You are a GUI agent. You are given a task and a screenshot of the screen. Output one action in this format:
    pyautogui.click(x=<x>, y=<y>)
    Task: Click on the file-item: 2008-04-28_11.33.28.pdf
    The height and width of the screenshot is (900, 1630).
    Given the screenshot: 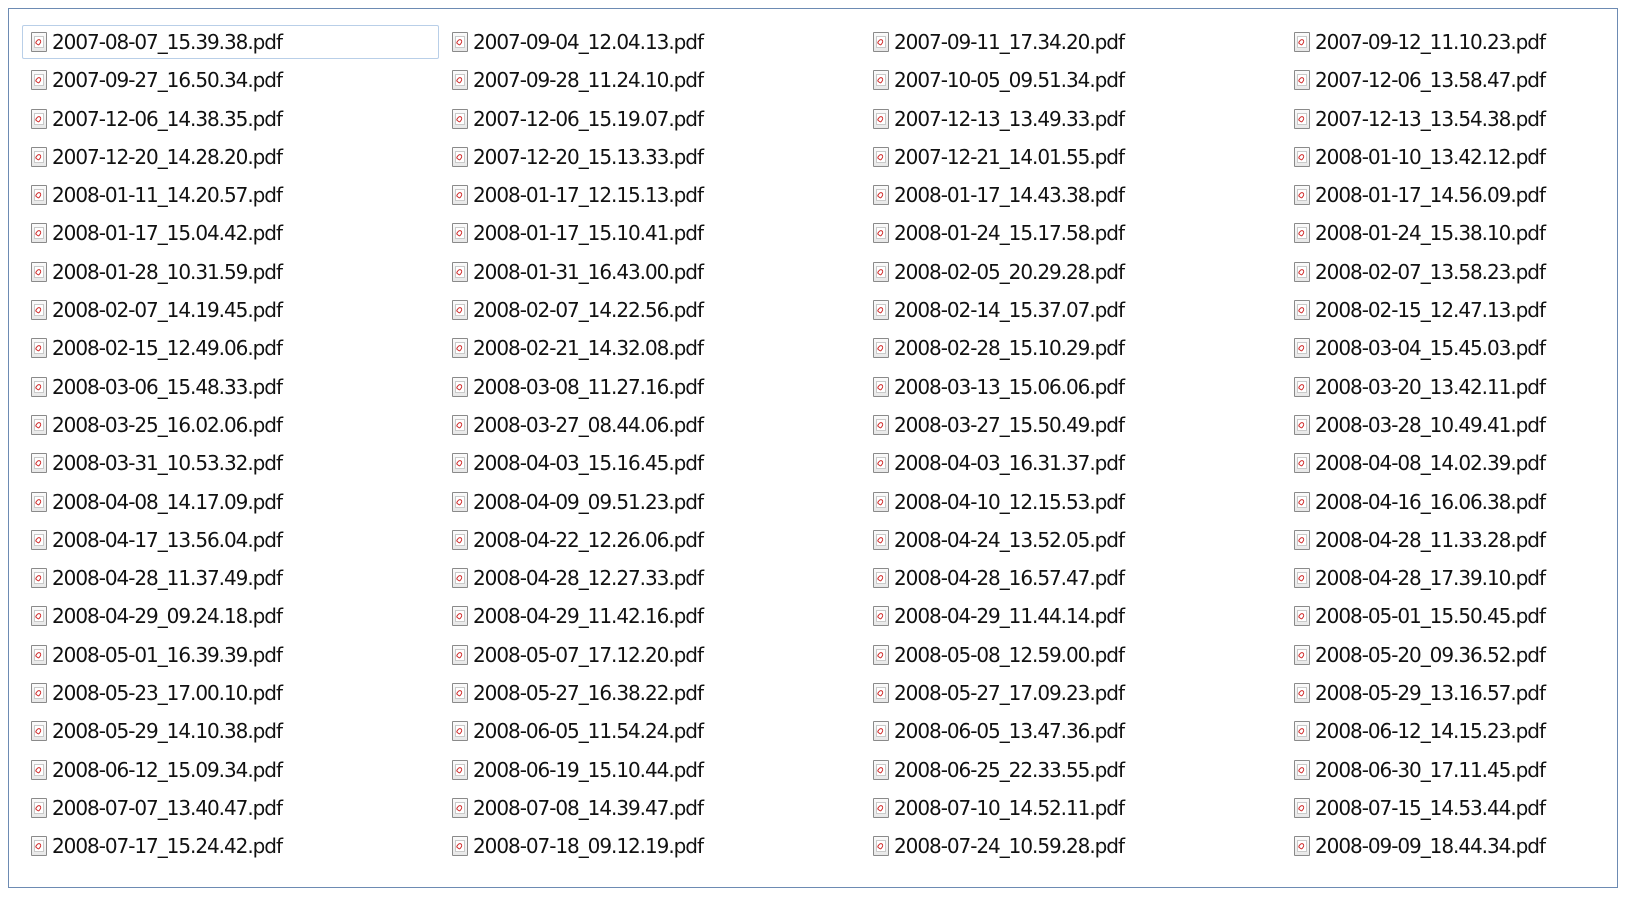 What is the action you would take?
    pyautogui.click(x=1430, y=540)
    